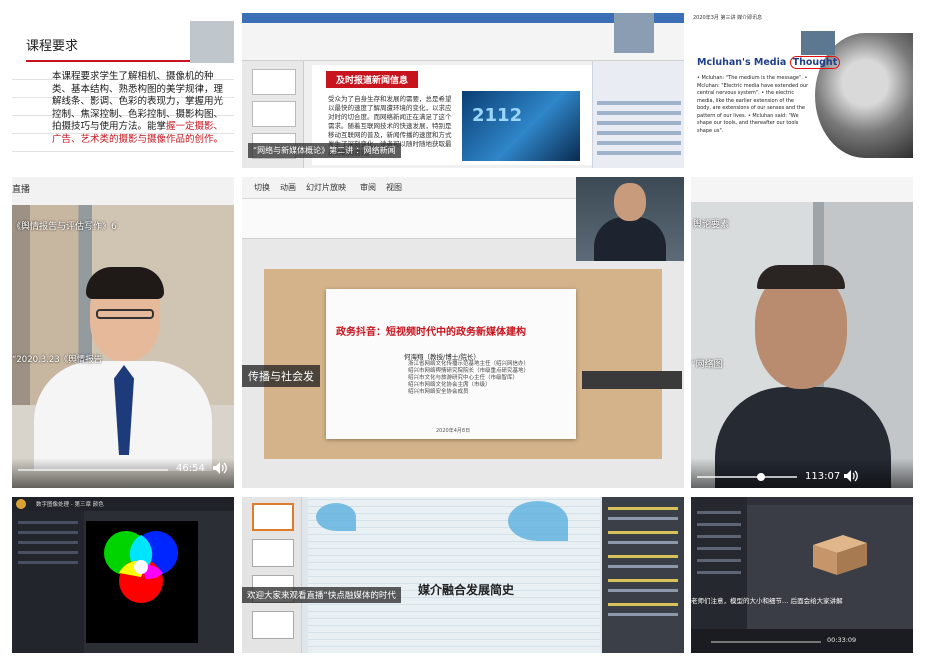 This screenshot has height=665, width=925. What do you see at coordinates (372, 79) in the screenshot?
I see `slide-title: 及时报道新闻信息` at bounding box center [372, 79].